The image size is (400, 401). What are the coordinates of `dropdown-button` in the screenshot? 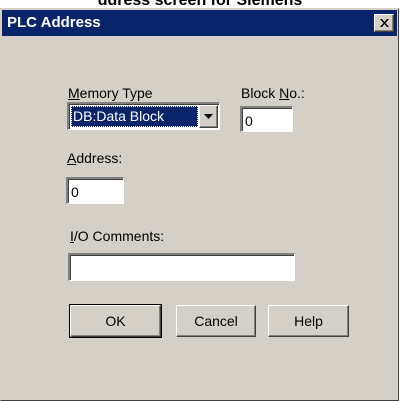 It's located at (208, 116).